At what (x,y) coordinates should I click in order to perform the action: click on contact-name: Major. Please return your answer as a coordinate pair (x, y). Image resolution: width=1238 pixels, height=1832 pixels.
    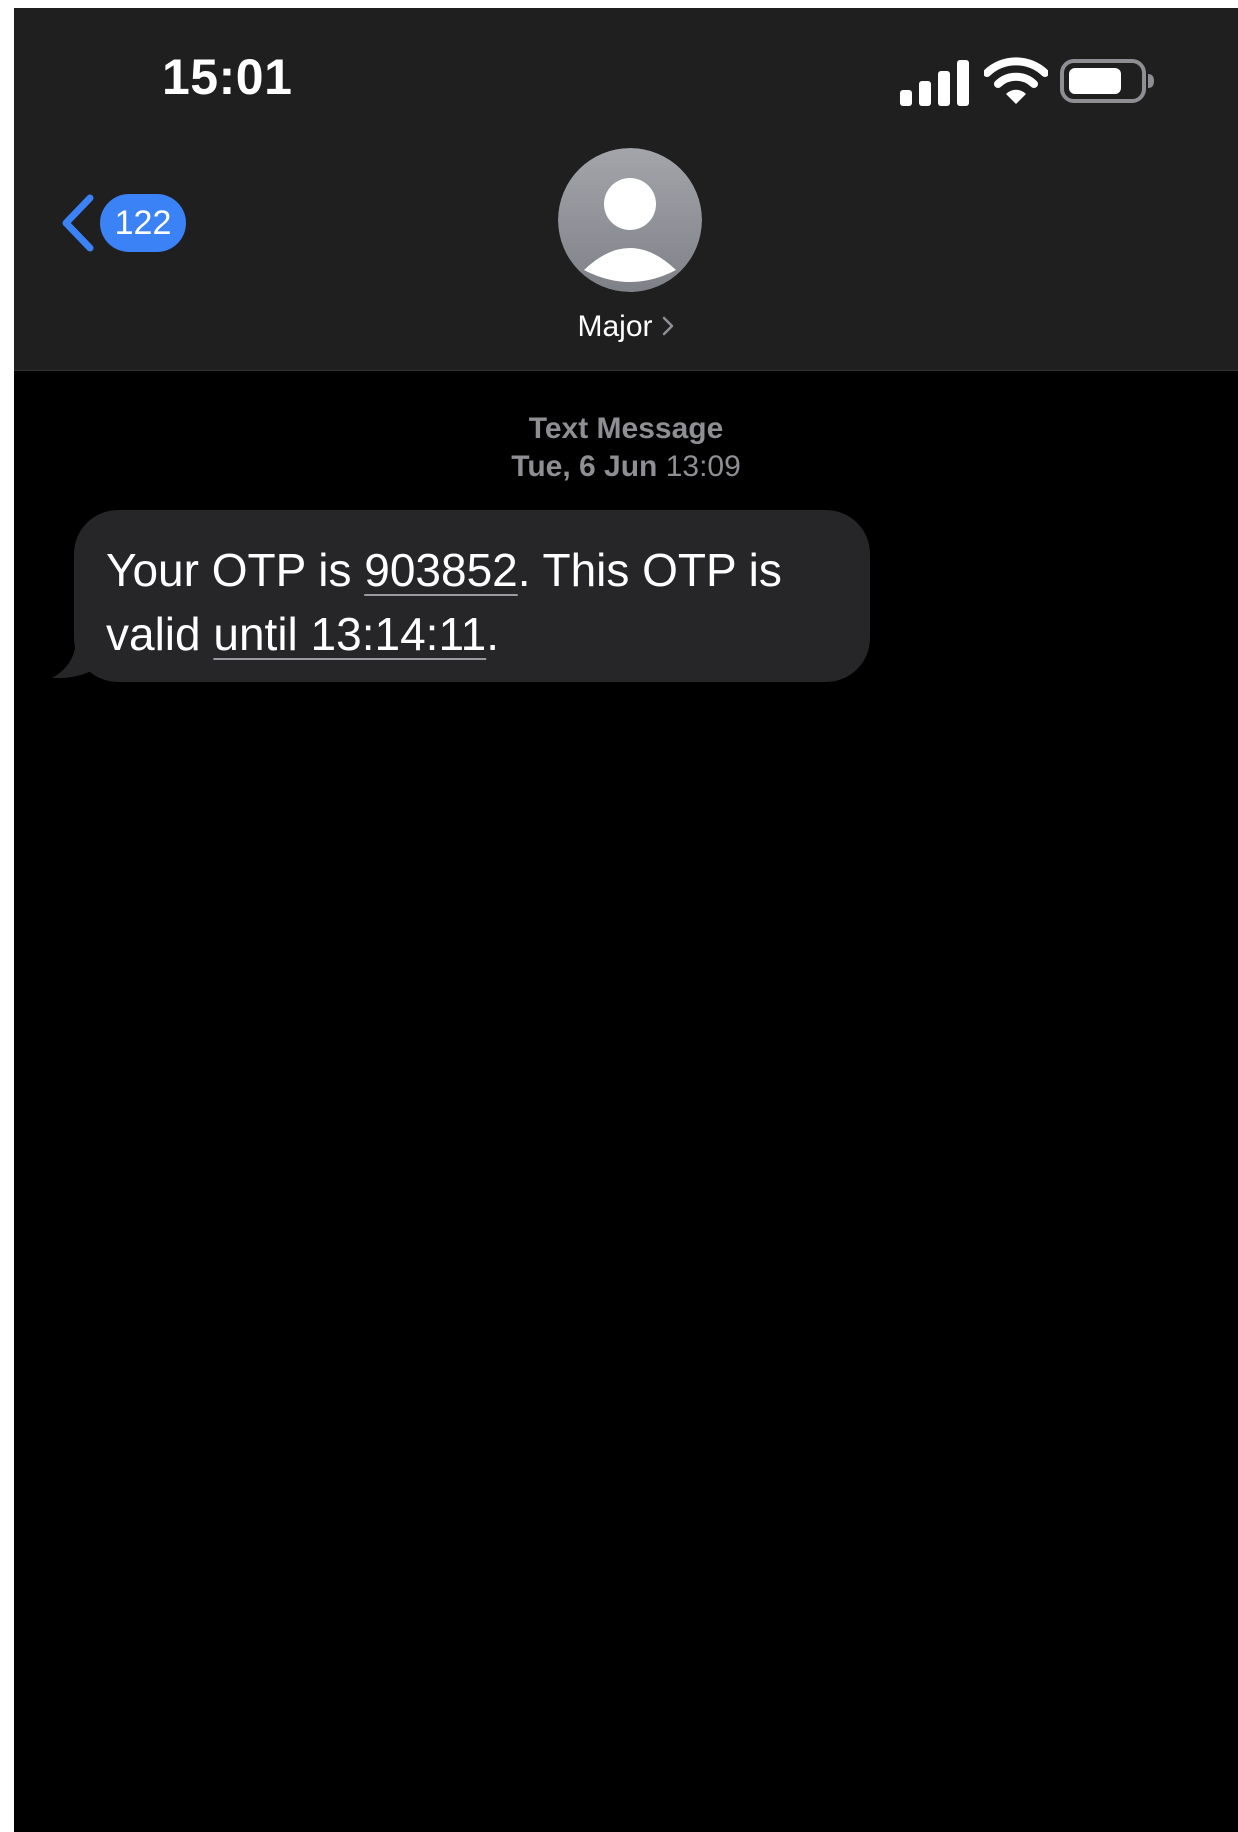
    Looking at the image, I should click on (615, 326).